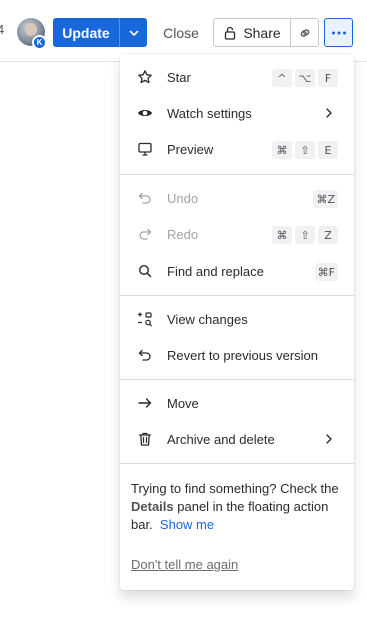  I want to click on shortcut-key: ⌘F, so click(326, 272).